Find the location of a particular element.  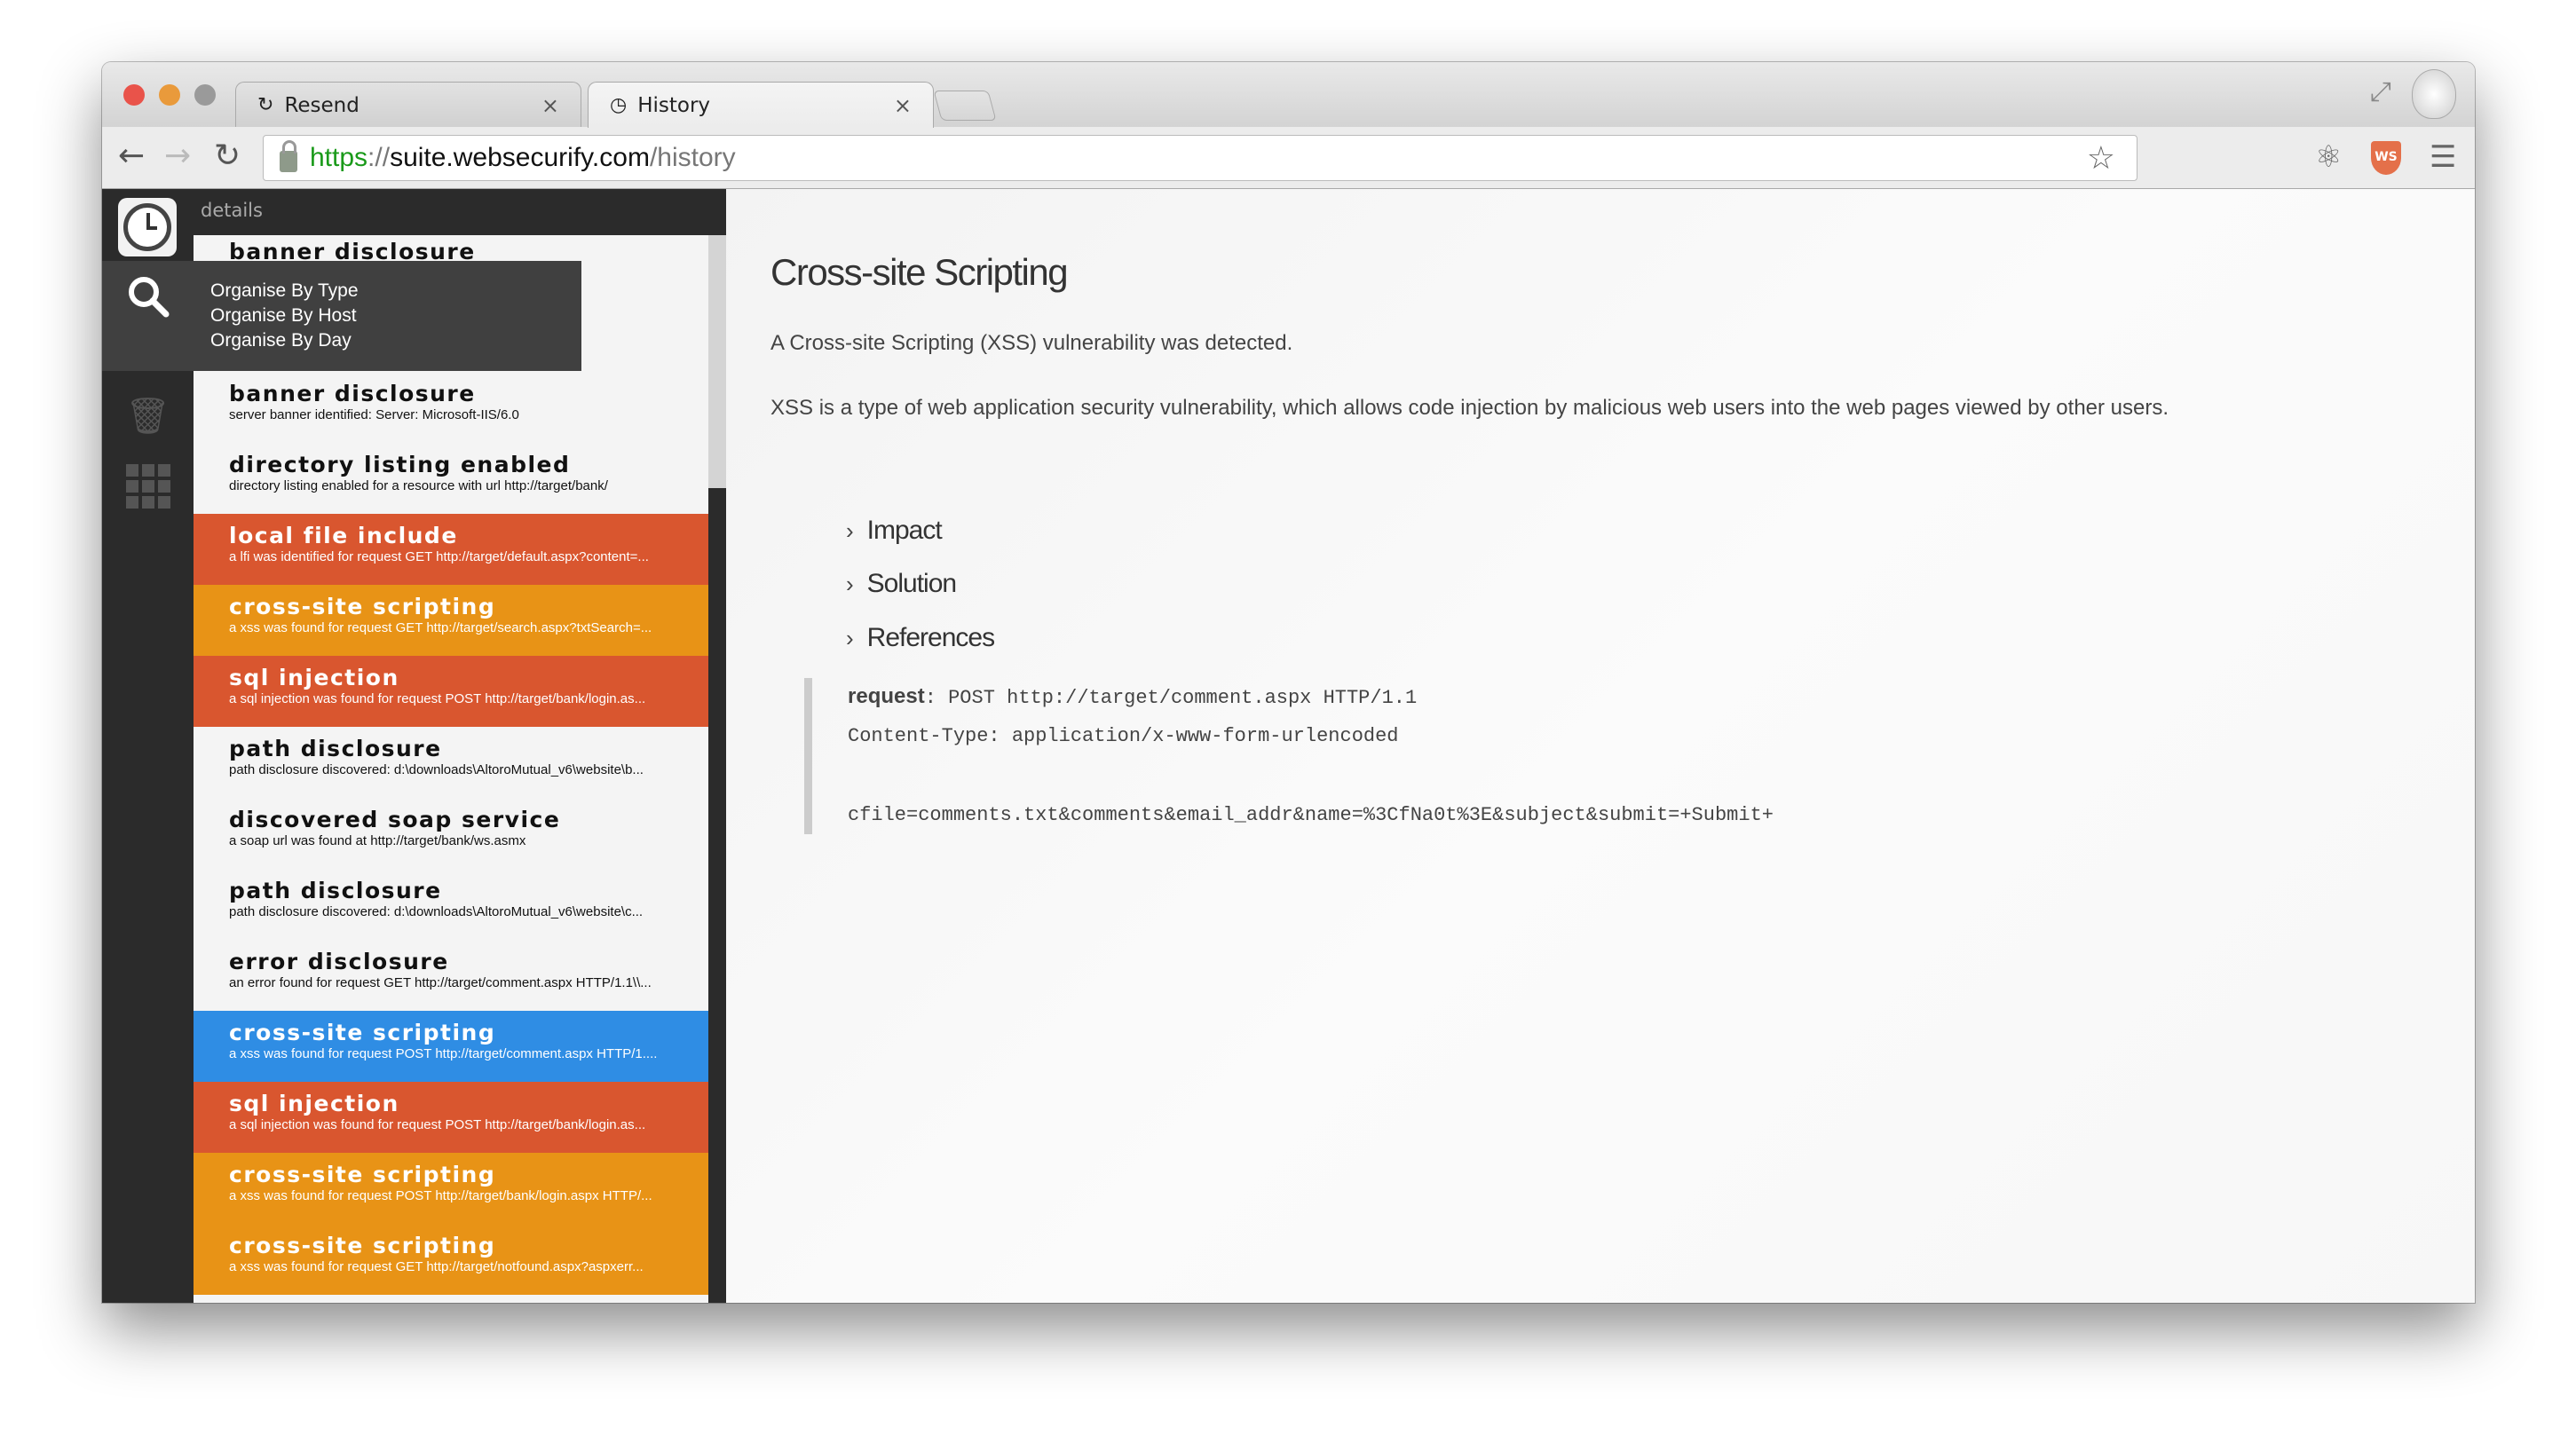

item-title: directory listing enabled is located at coordinates (400, 464).